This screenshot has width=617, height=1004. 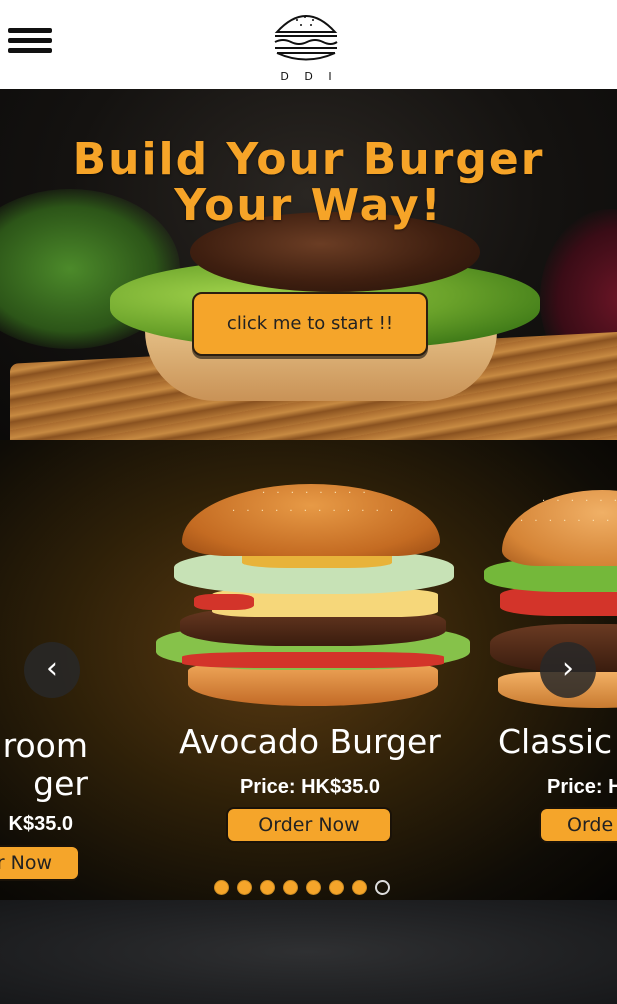 What do you see at coordinates (41, 824) in the screenshot?
I see `slide-price: K$35.0` at bounding box center [41, 824].